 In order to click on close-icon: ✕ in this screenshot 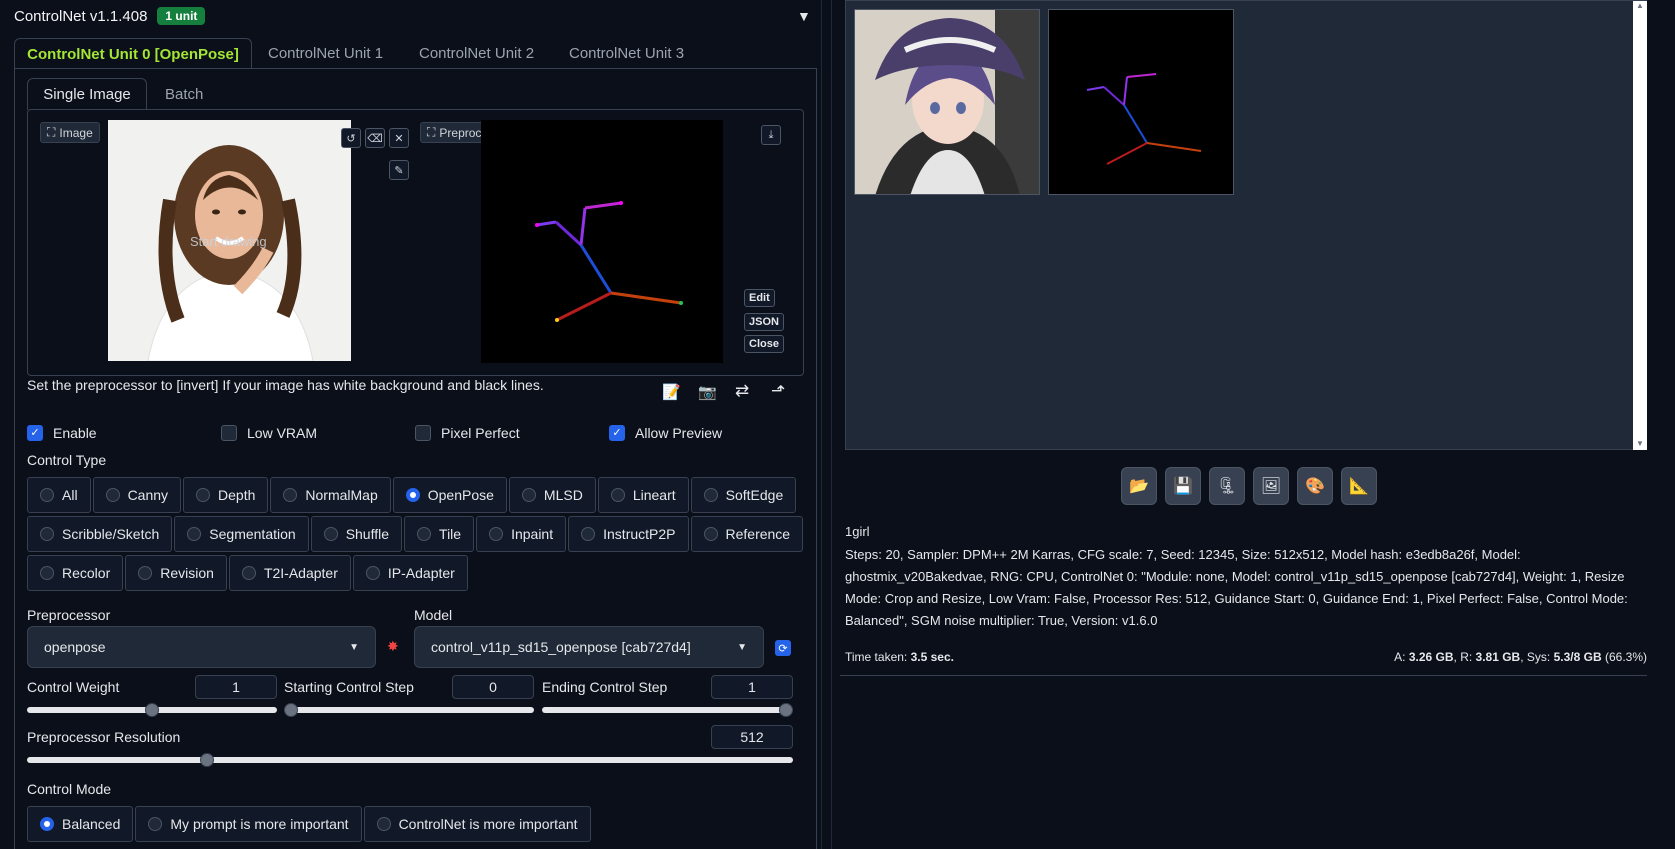, I will do `click(399, 138)`.